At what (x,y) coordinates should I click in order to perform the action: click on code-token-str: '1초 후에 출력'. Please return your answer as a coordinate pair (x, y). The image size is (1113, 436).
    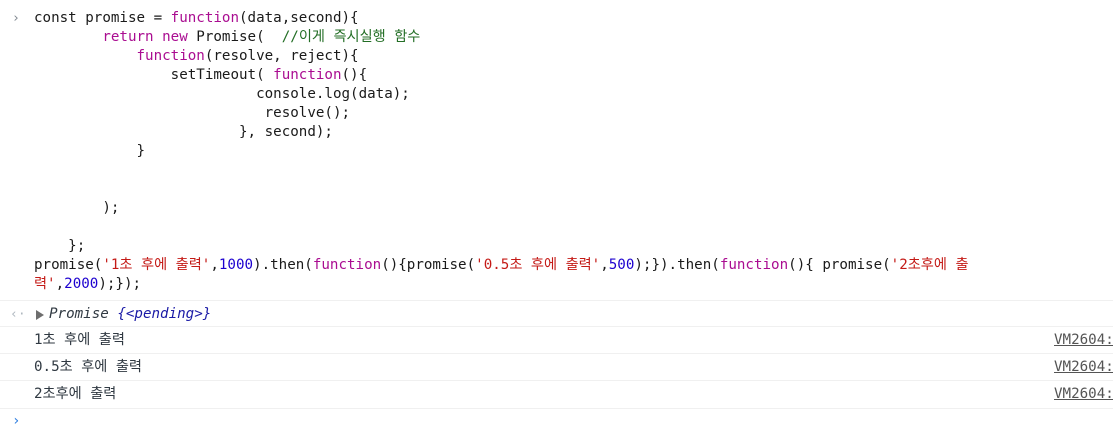
    Looking at the image, I should click on (156, 265).